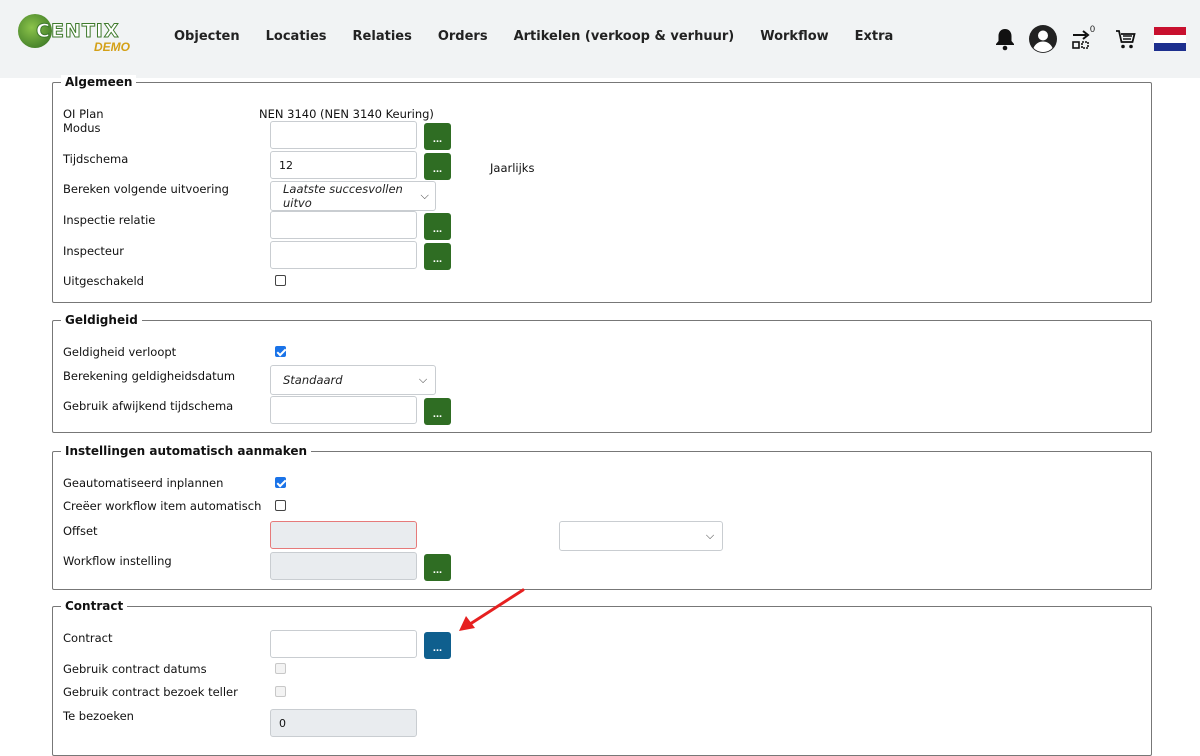  What do you see at coordinates (343, 255) in the screenshot?
I see `inspecteur-input` at bounding box center [343, 255].